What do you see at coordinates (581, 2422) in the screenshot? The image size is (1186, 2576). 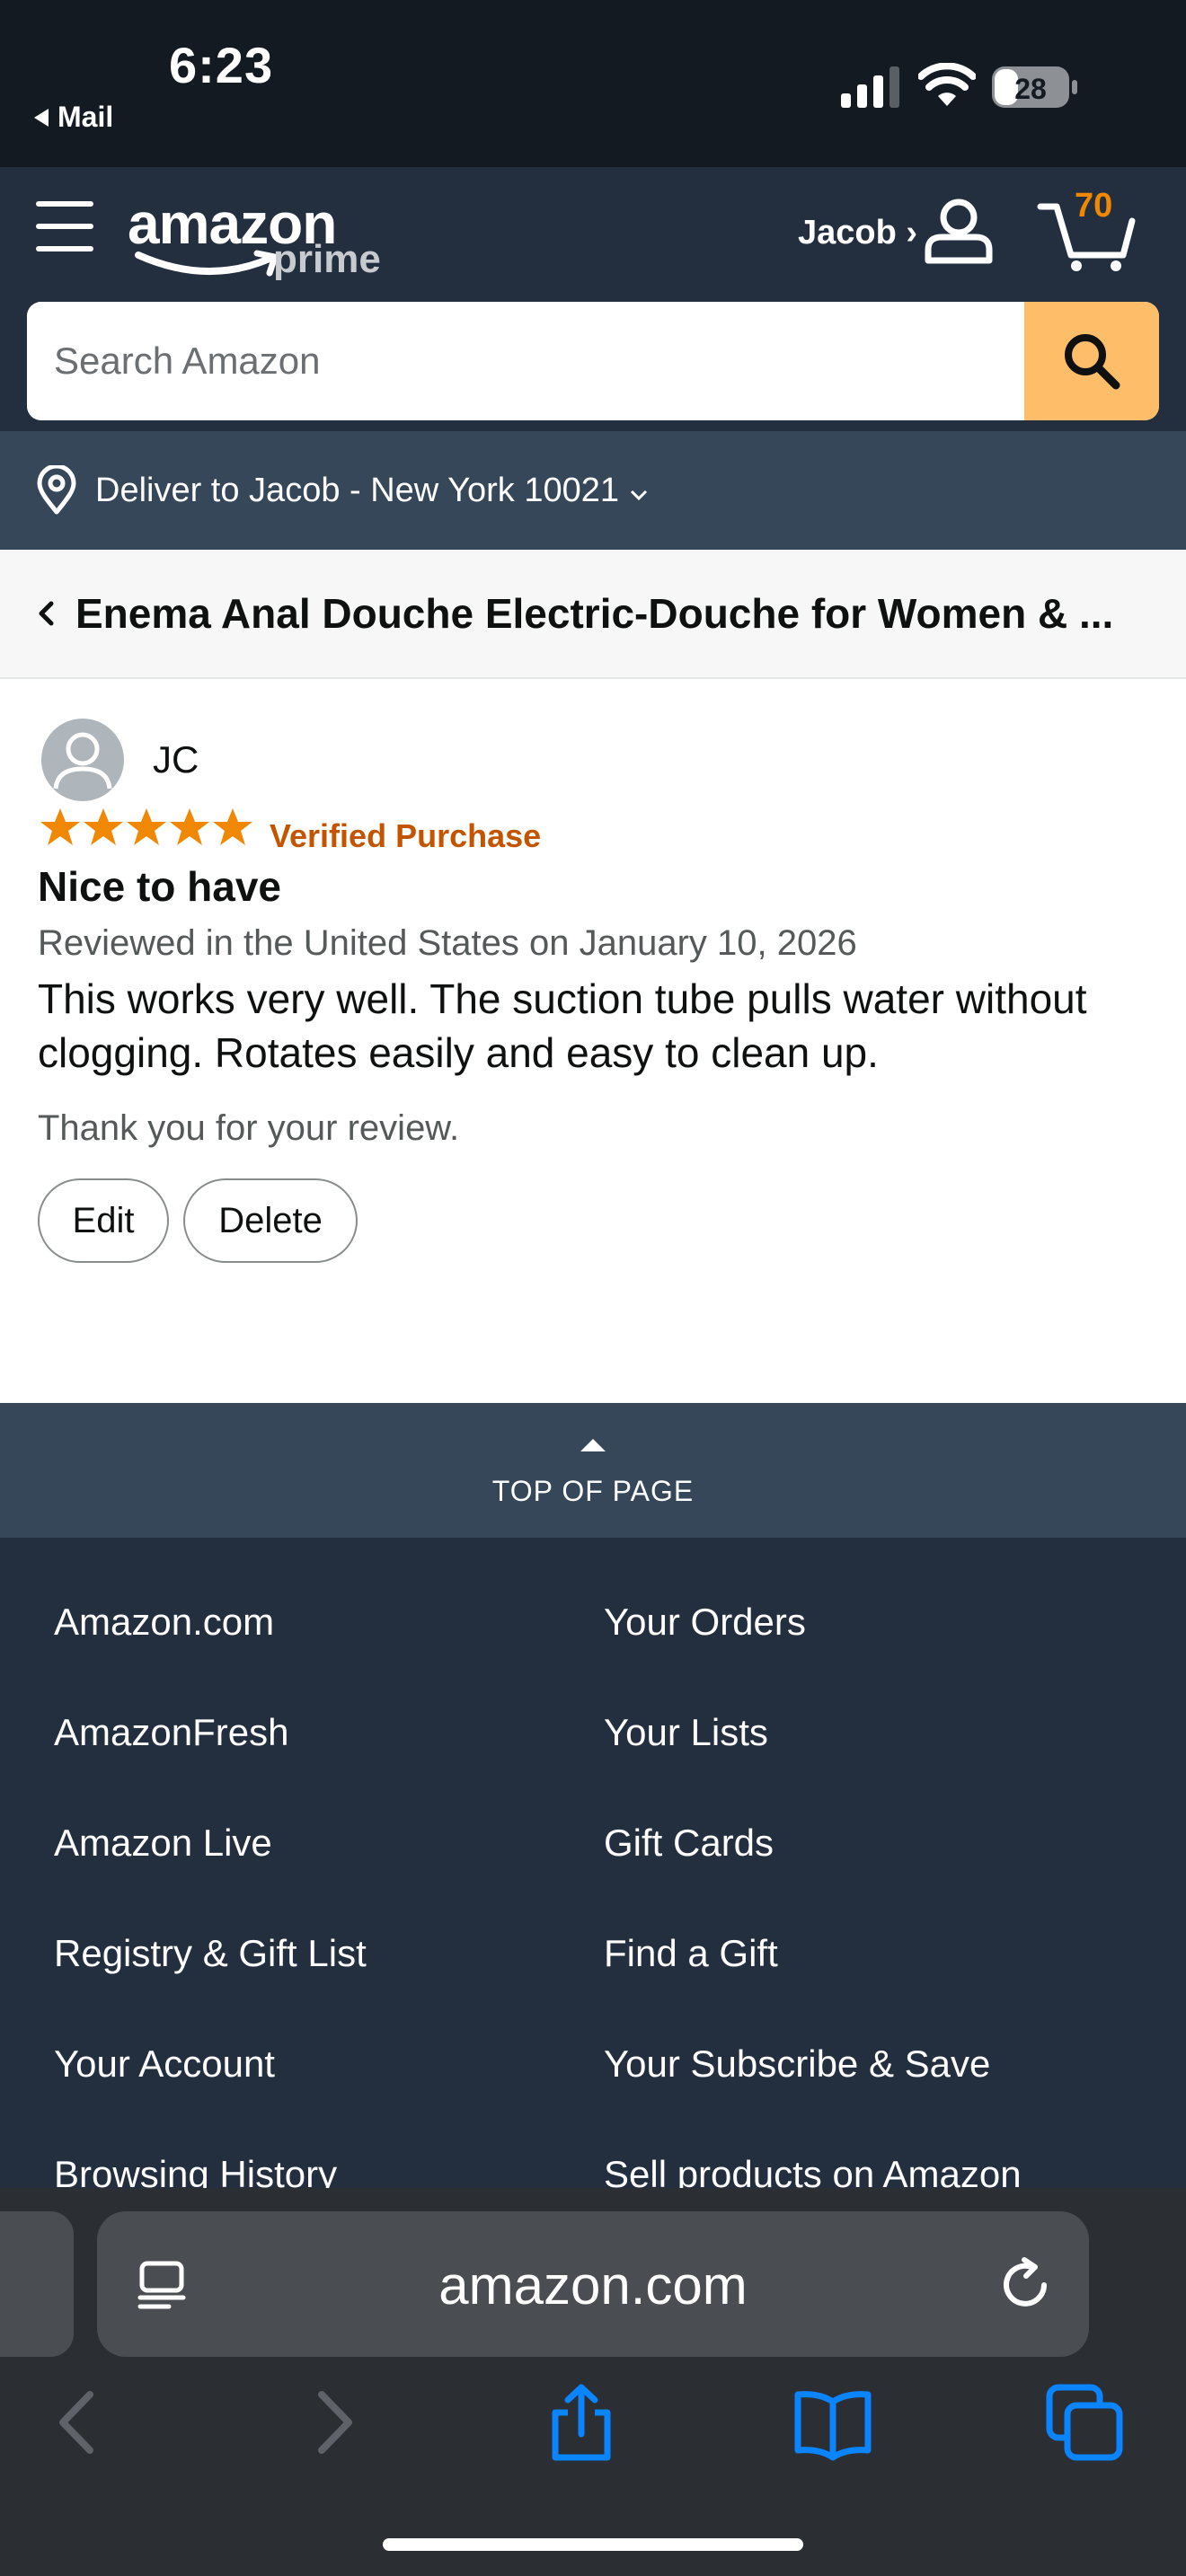 I see `share-icon` at bounding box center [581, 2422].